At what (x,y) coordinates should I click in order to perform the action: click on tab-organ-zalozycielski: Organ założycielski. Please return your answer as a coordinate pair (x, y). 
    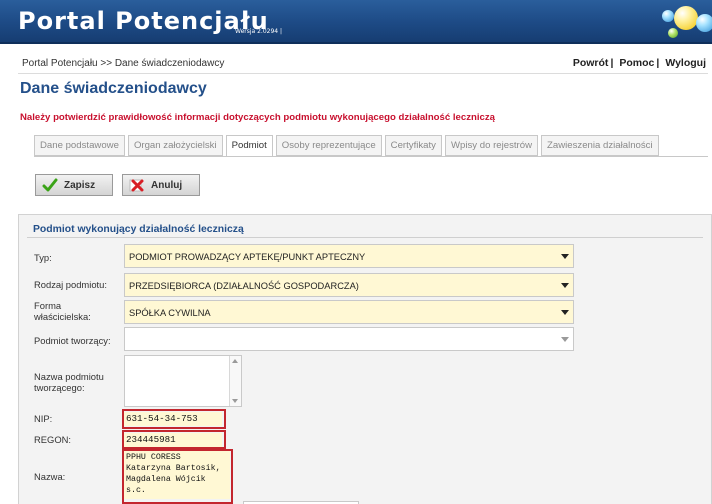
    Looking at the image, I should click on (175, 145).